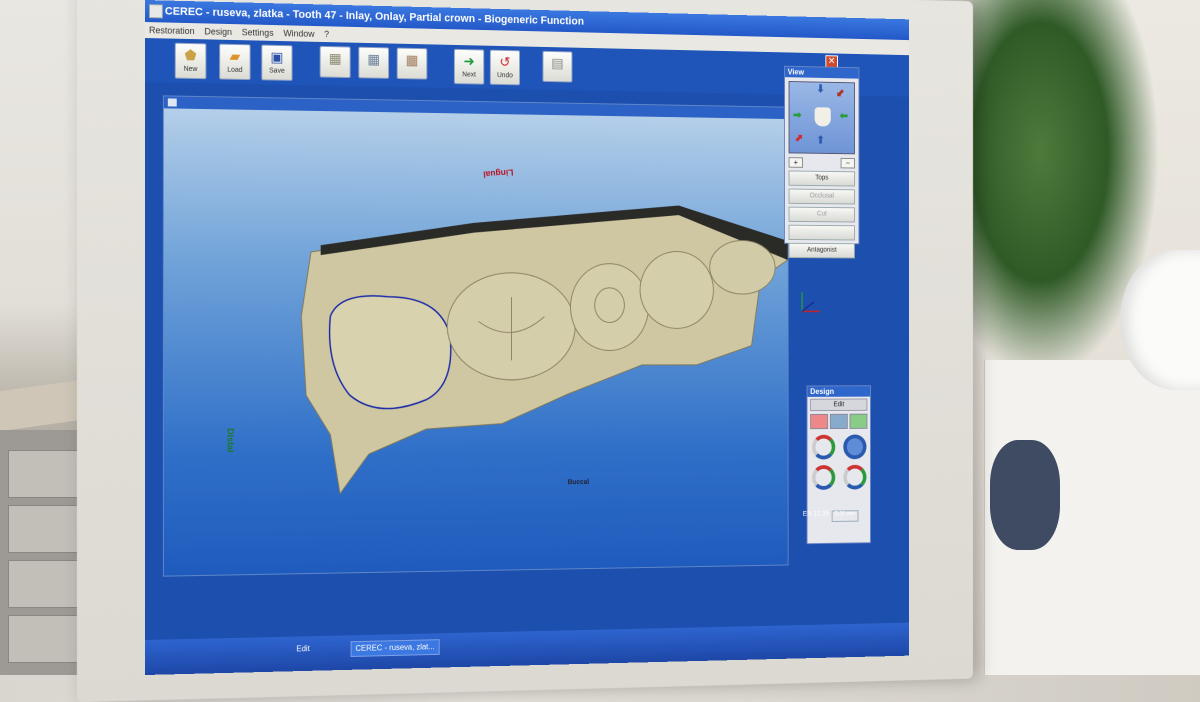 This screenshot has width=1200, height=702. Describe the element at coordinates (820, 89) in the screenshot. I see `arrow-down-icon: ⬇` at that location.